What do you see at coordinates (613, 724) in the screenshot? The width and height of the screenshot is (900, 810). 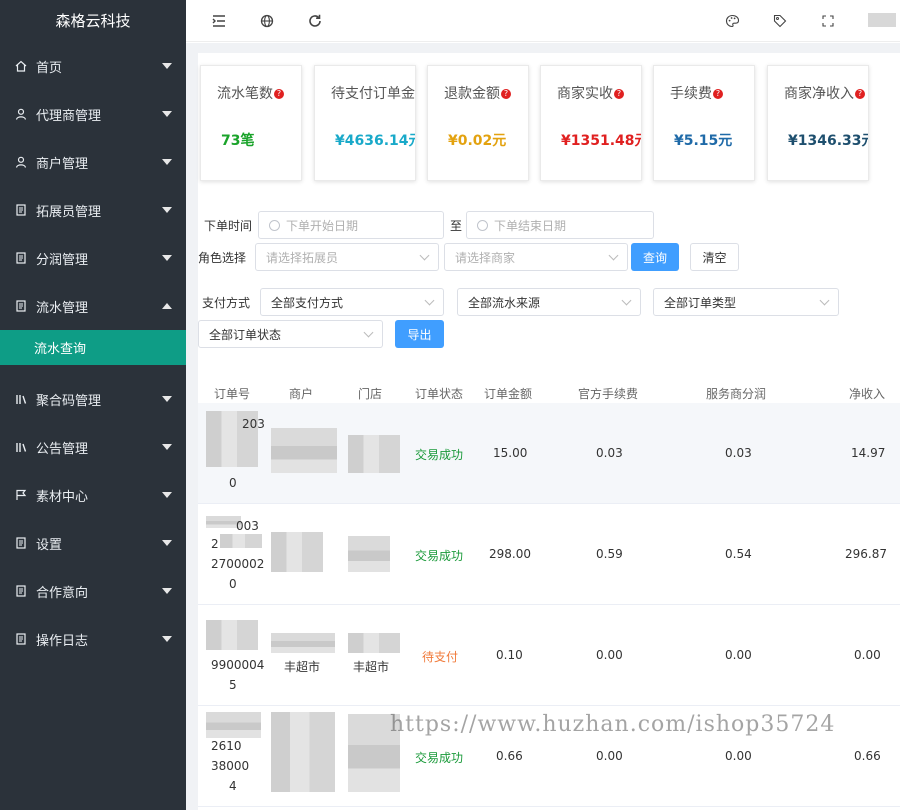 I see `watermark: https://www.huzhan.com/ishop35724` at bounding box center [613, 724].